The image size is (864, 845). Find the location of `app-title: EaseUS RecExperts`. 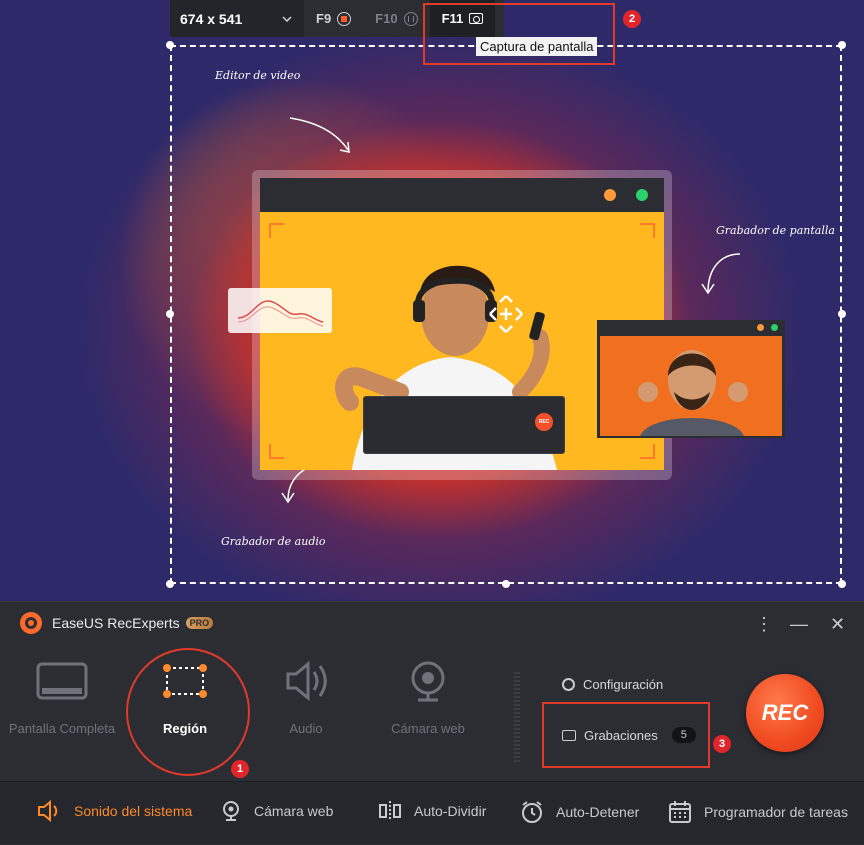

app-title: EaseUS RecExperts is located at coordinates (116, 623).